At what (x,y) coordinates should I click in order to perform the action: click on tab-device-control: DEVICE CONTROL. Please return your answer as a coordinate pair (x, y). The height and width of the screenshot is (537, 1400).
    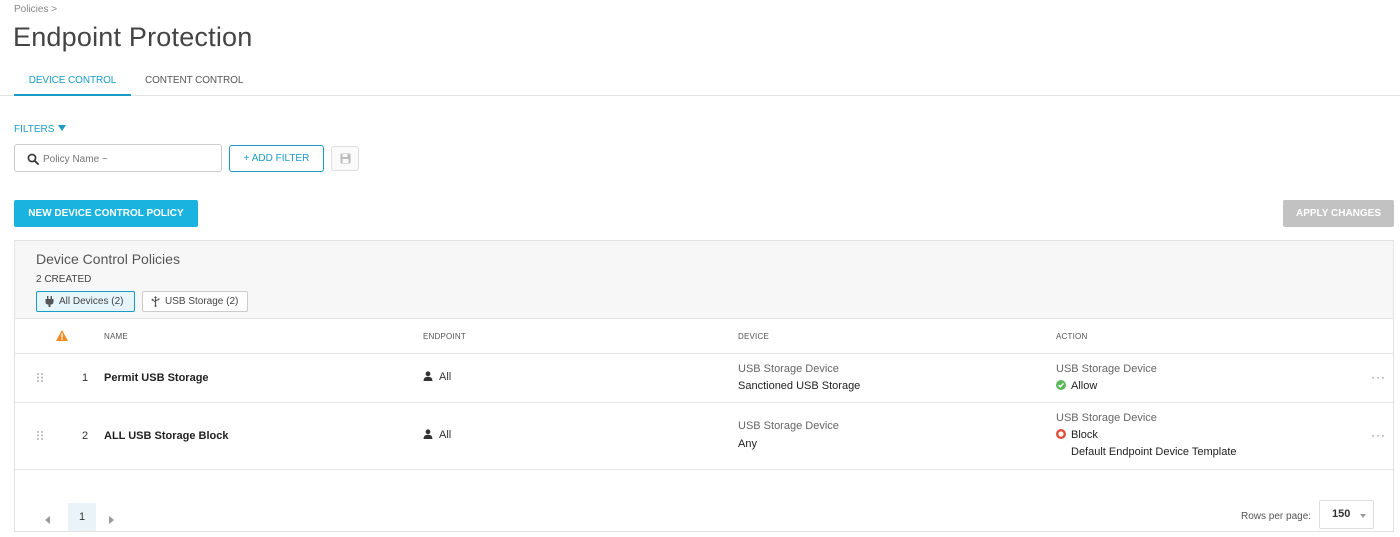
    Looking at the image, I should click on (72, 81).